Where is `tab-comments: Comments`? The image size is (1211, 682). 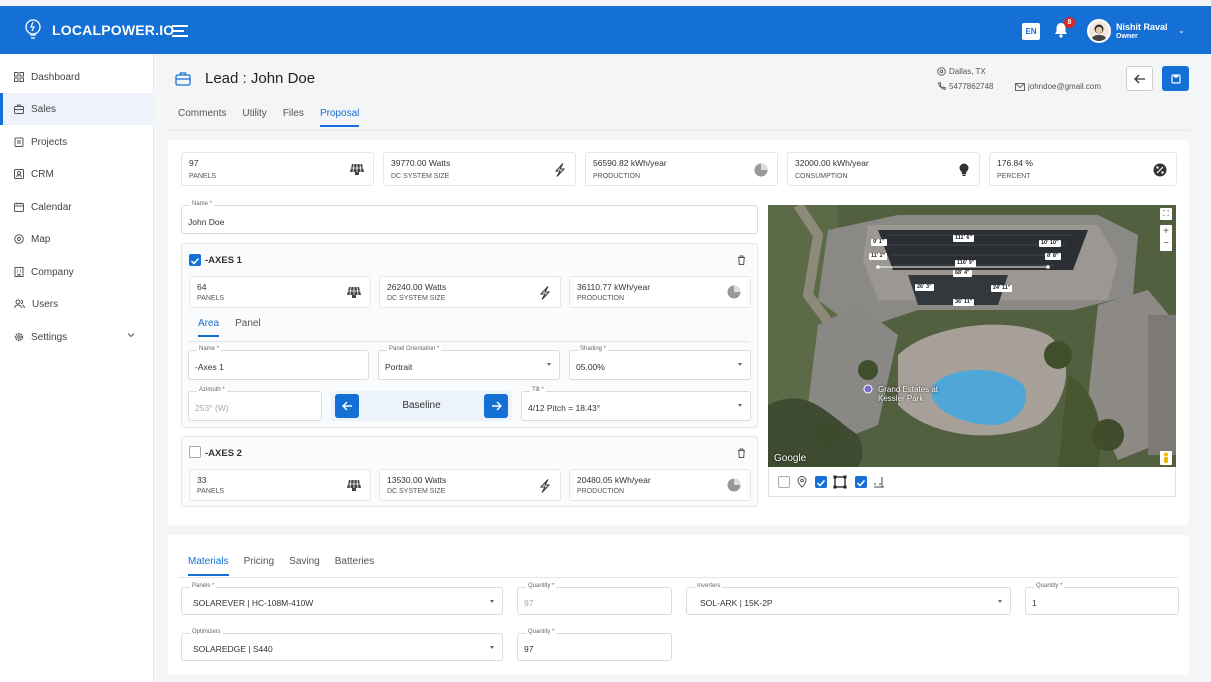
tab-comments: Comments is located at coordinates (202, 117).